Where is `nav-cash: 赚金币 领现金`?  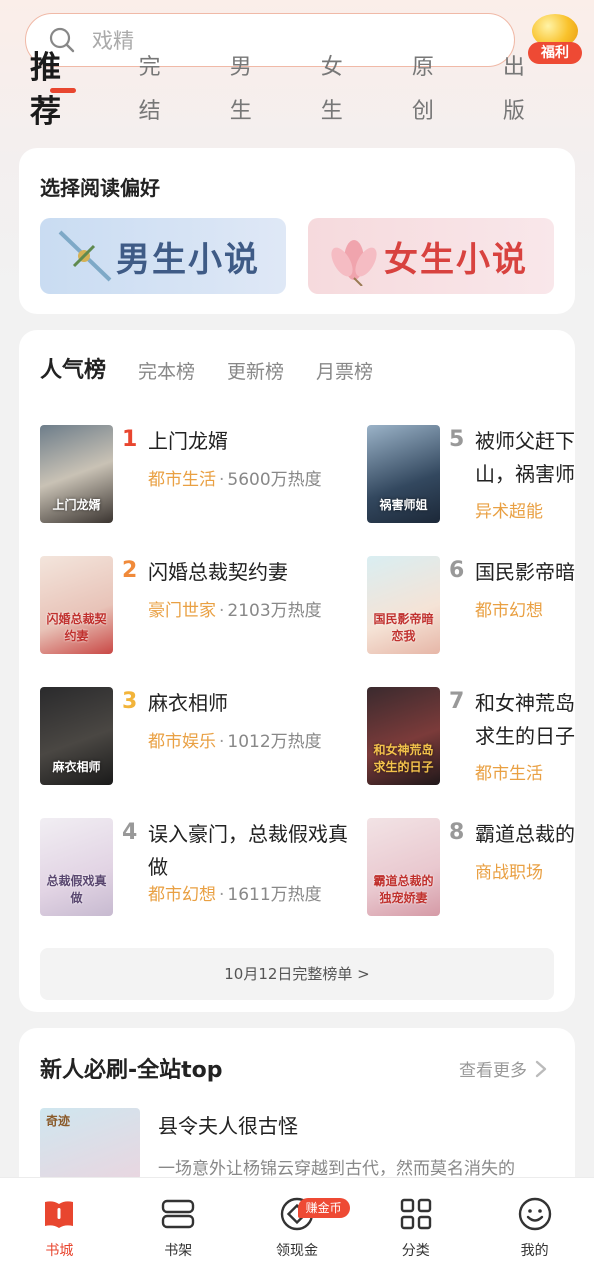
nav-cash: 赚金币 领现金 is located at coordinates (297, 1229).